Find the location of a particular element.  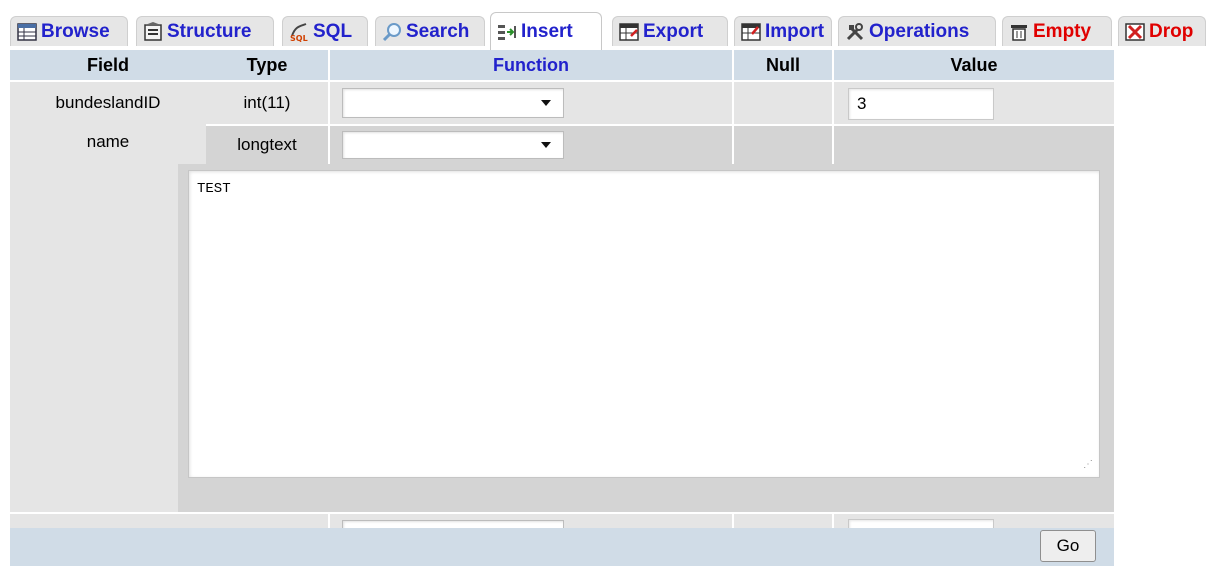

tab-browse: Browse is located at coordinates (69, 31).